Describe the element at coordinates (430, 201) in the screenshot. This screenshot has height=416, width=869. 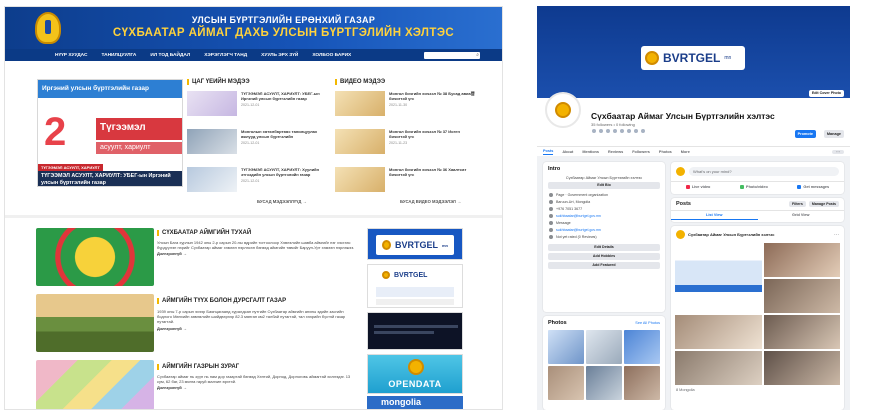
I see `more-videos-link: БУСАД ВИДЕО МЭДЭЭЛЭЛ →` at that location.